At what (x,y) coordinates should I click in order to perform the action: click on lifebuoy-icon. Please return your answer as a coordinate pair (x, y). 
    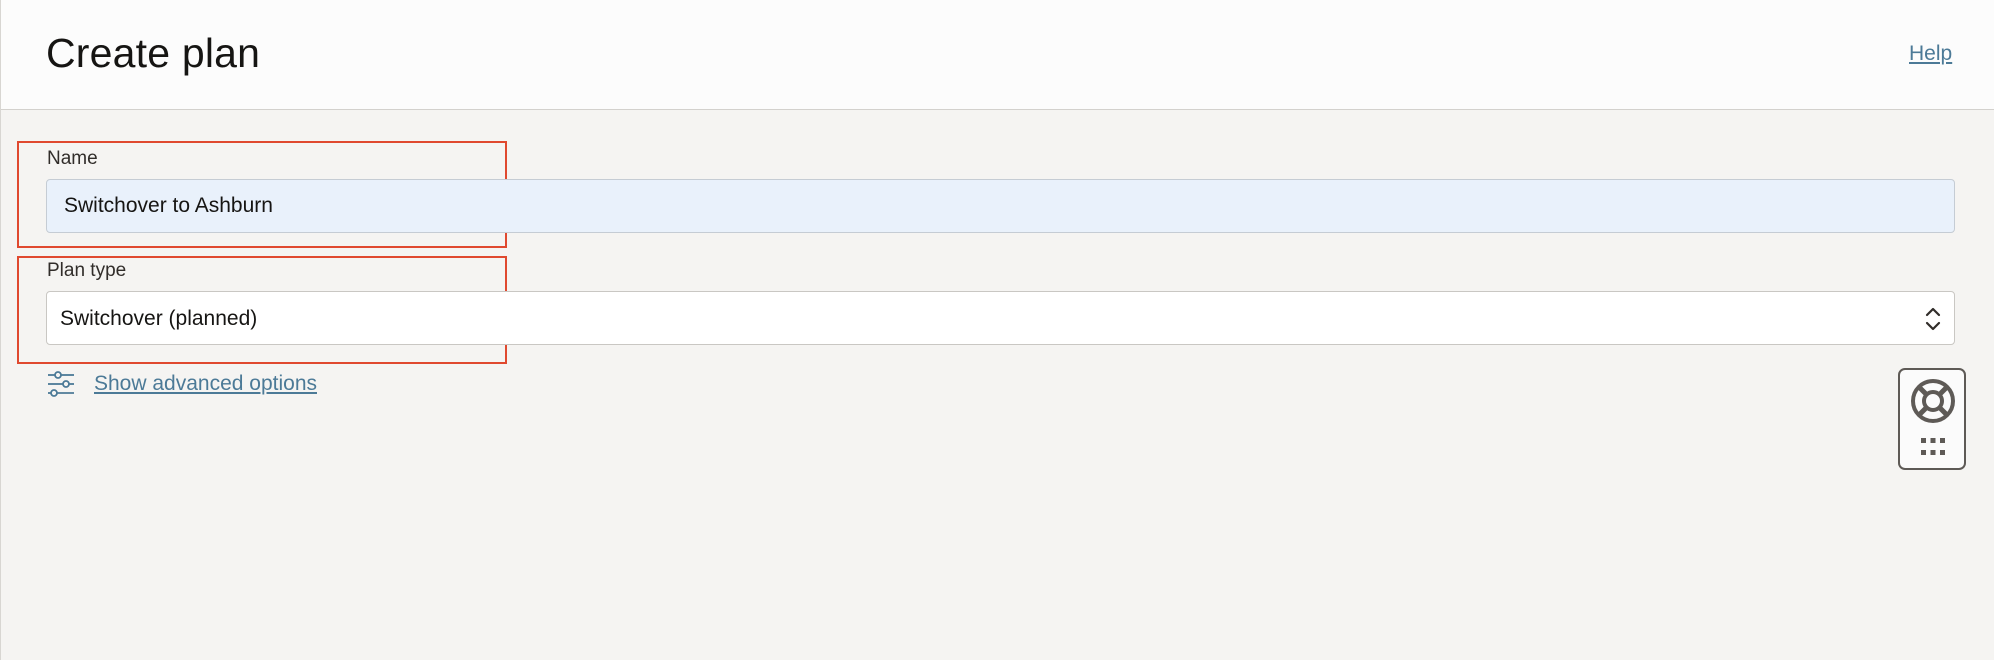
    Looking at the image, I should click on (1933, 401).